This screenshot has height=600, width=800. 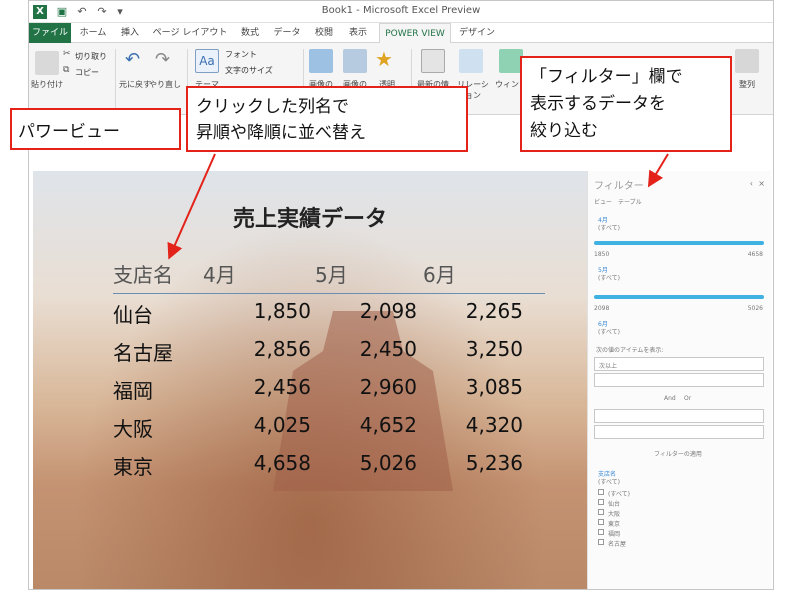 I want to click on second-condition-input, so click(x=679, y=432).